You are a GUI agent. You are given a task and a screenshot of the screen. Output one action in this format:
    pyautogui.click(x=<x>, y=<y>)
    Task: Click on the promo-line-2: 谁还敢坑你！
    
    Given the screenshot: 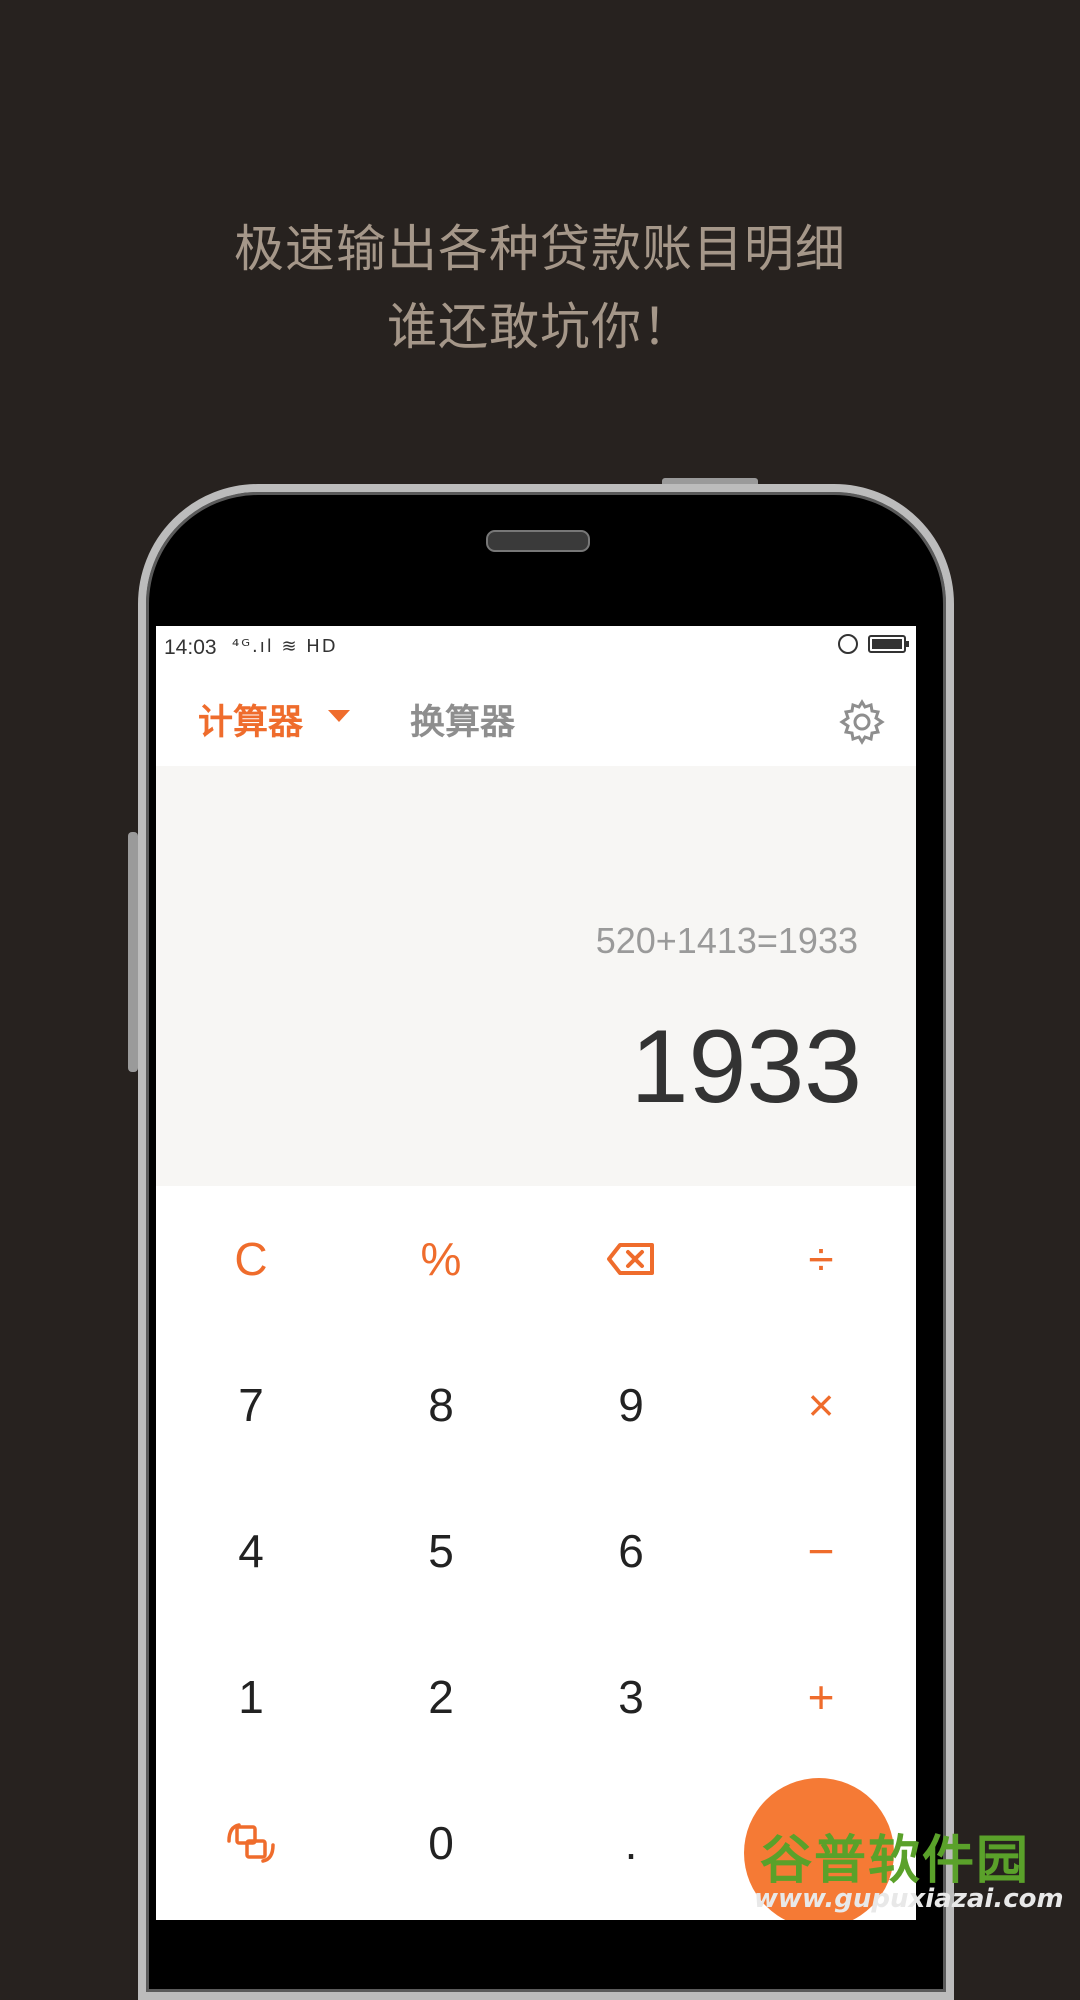 What is the action you would take?
    pyautogui.click(x=540, y=327)
    